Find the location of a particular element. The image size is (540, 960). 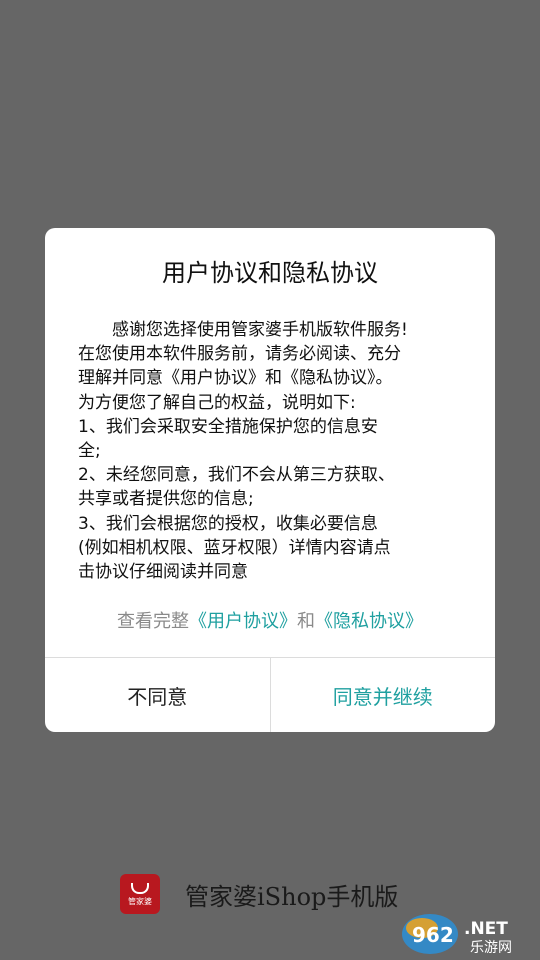

view-full-prefix: 查看完整 is located at coordinates (153, 621).